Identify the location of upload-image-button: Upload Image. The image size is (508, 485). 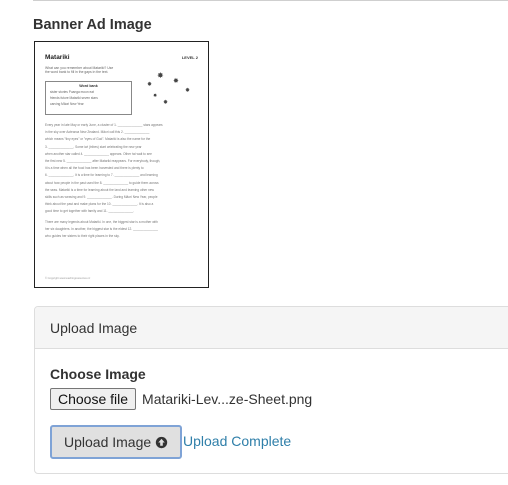
(116, 442).